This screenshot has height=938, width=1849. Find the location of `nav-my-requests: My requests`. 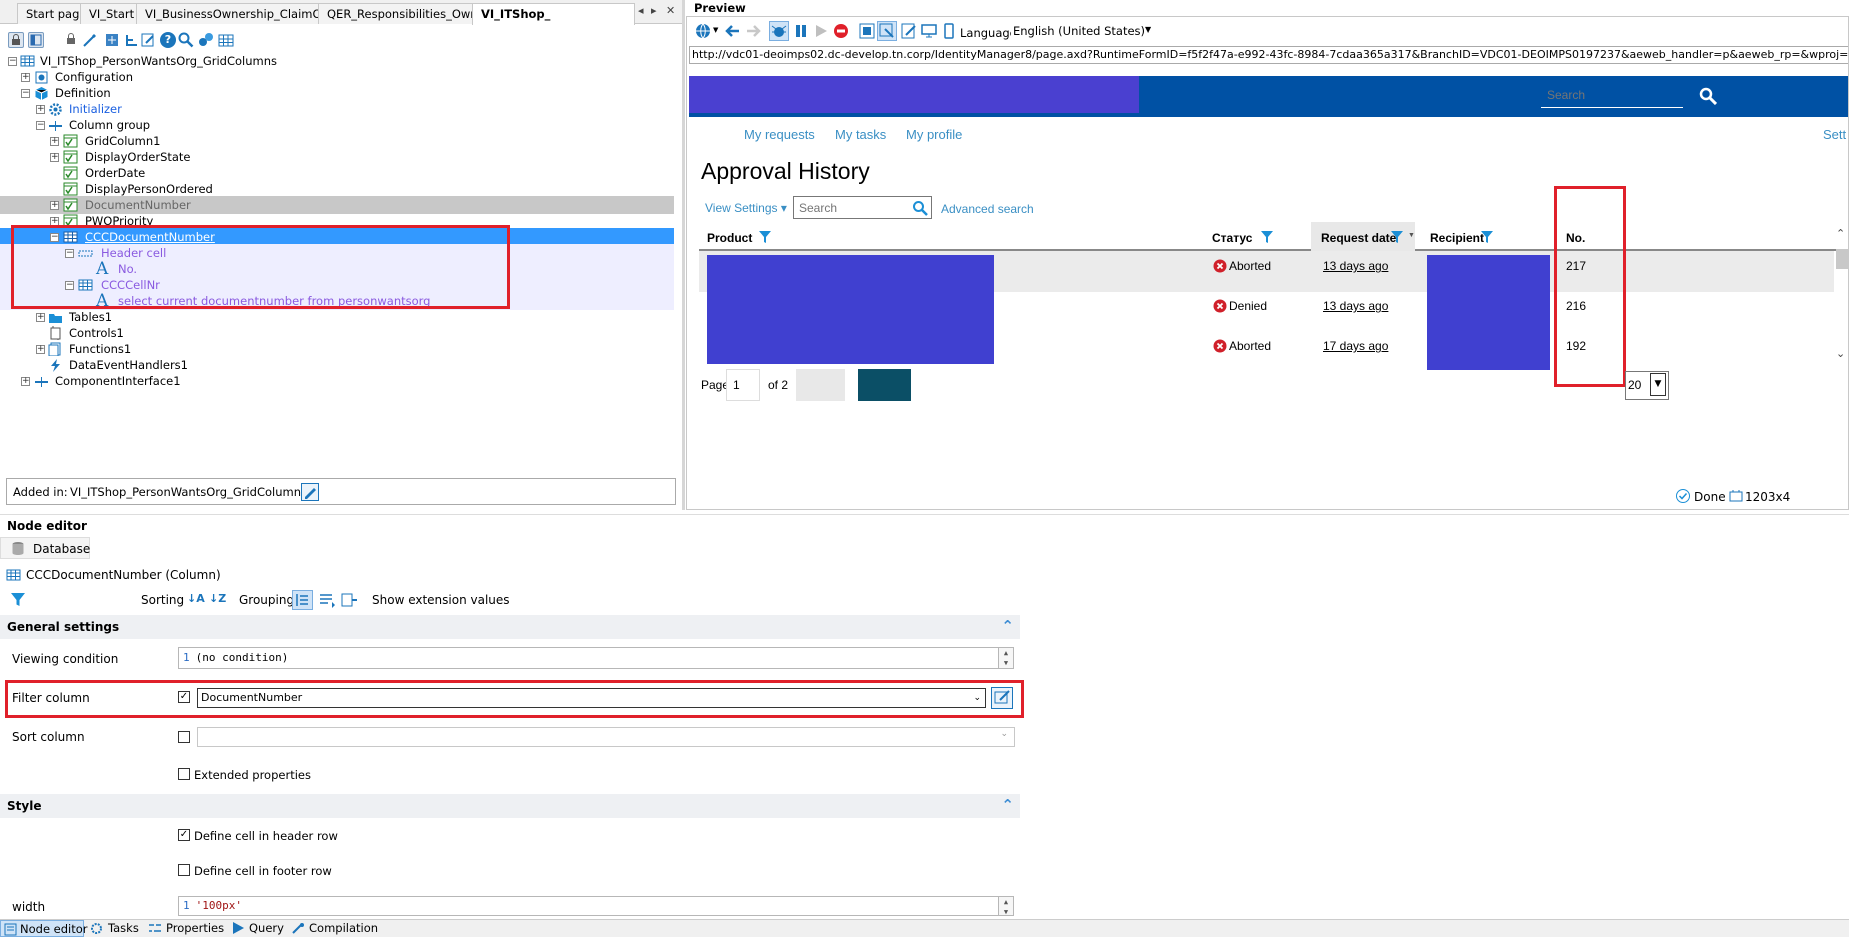

nav-my-requests: My requests is located at coordinates (779, 134).